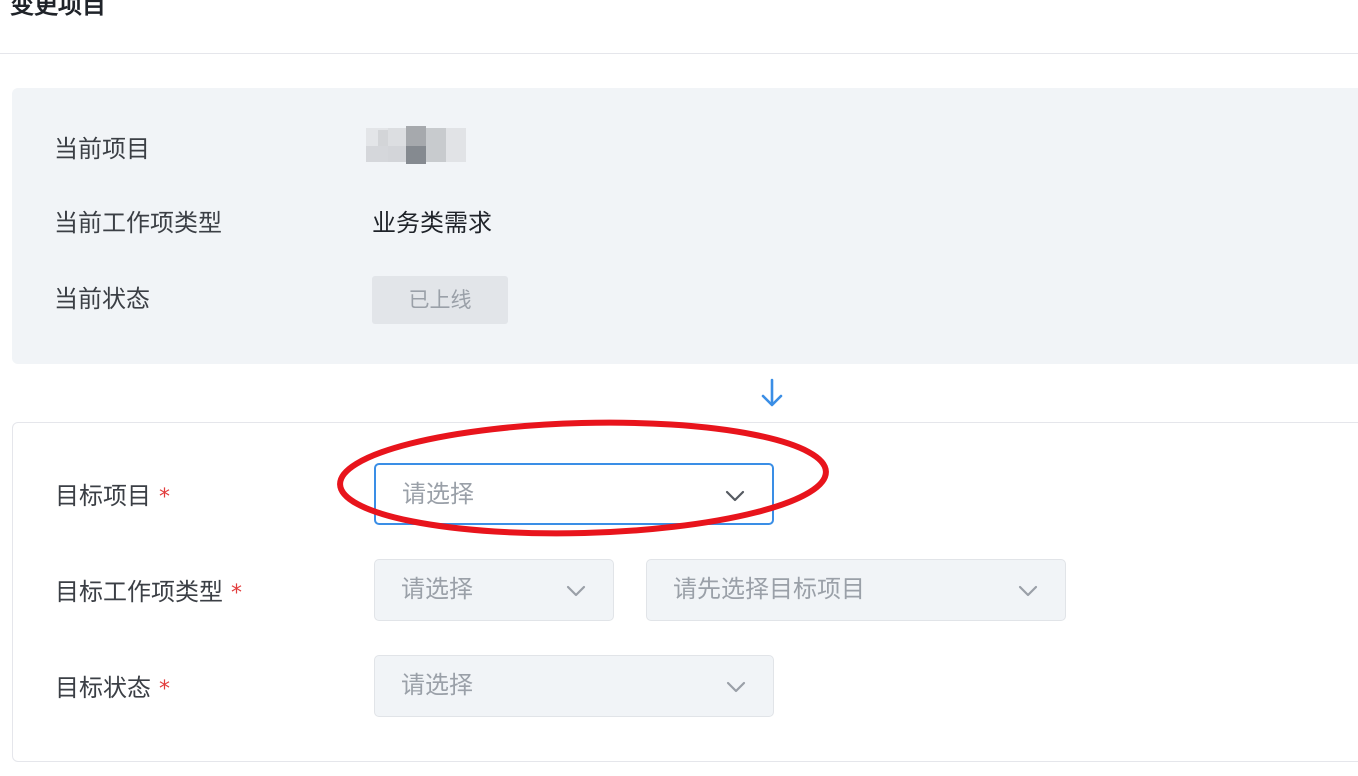  Describe the element at coordinates (438, 494) in the screenshot. I see `target-project-placeholder: 请选择` at that location.